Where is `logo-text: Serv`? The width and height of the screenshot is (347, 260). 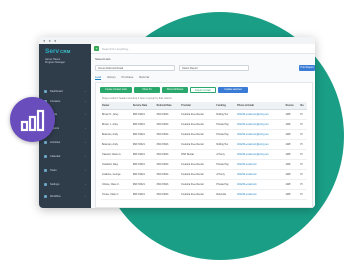 logo-text: Serv is located at coordinates (52, 51).